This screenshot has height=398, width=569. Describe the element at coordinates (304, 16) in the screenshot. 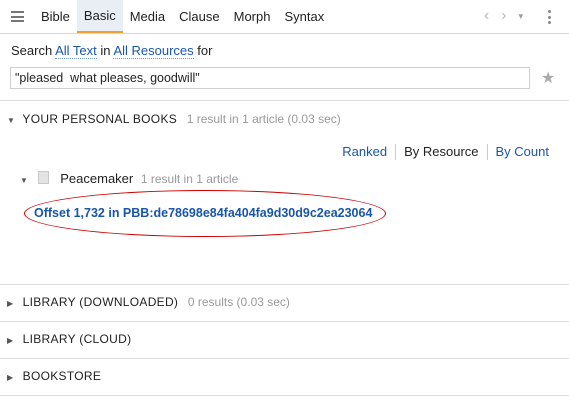

I see `tab-syntax: Syntax` at that location.